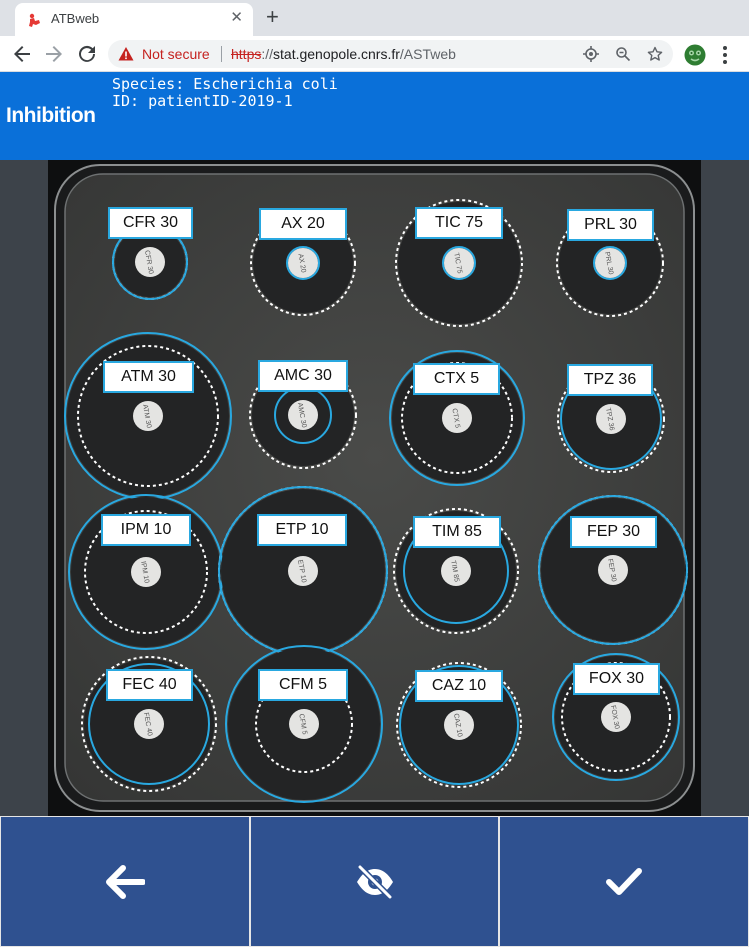 The height and width of the screenshot is (947, 749). Describe the element at coordinates (616, 679) in the screenshot. I see `antibiotic-label-fox-30: FOX 30` at that location.